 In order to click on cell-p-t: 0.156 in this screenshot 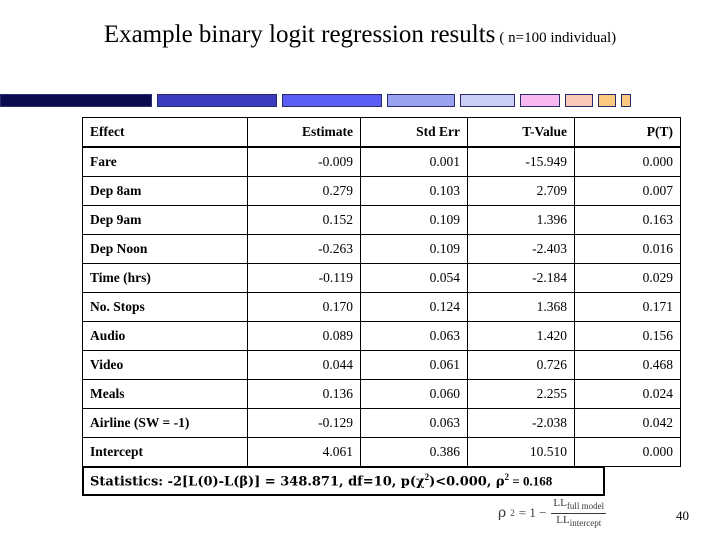, I will do `click(627, 336)`.